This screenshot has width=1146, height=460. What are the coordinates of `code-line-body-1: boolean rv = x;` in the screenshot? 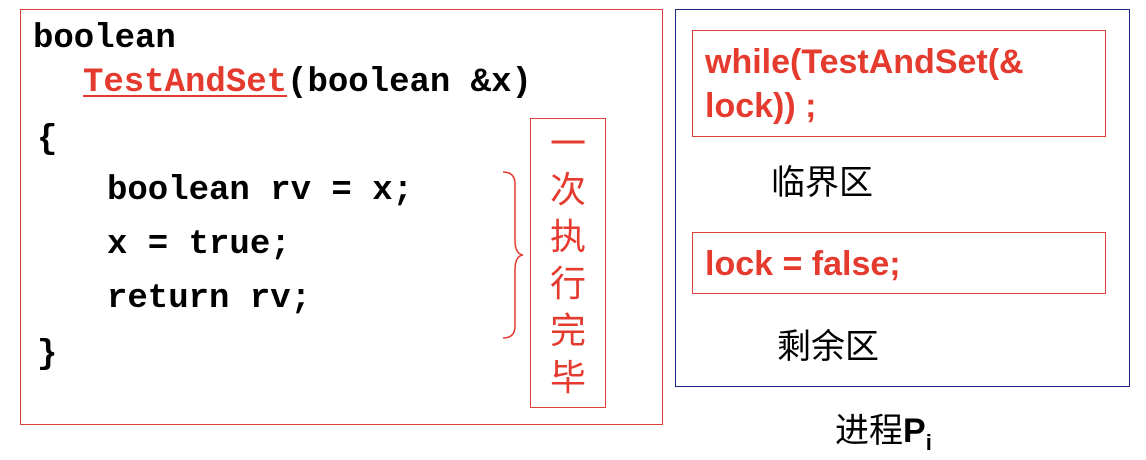 It's located at (260, 191).